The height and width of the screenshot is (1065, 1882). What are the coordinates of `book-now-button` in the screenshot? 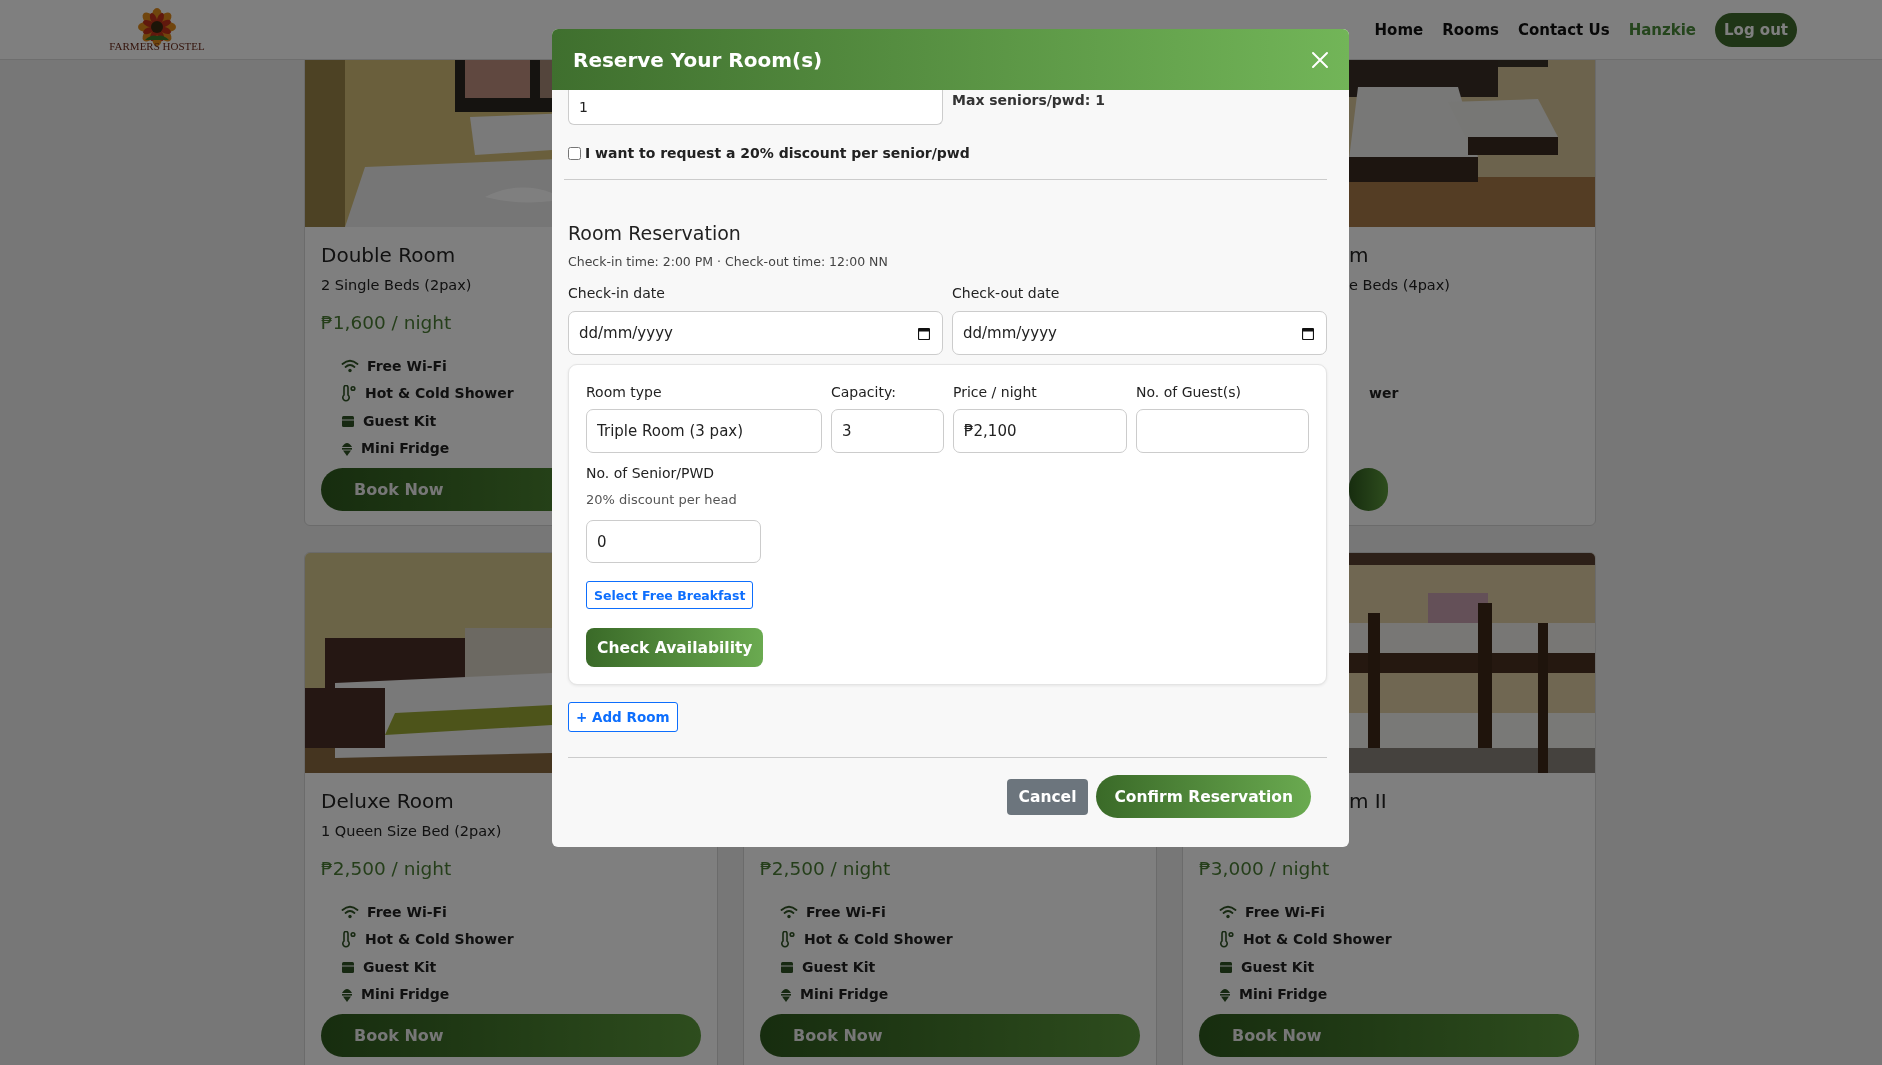 It's located at (1368, 489).